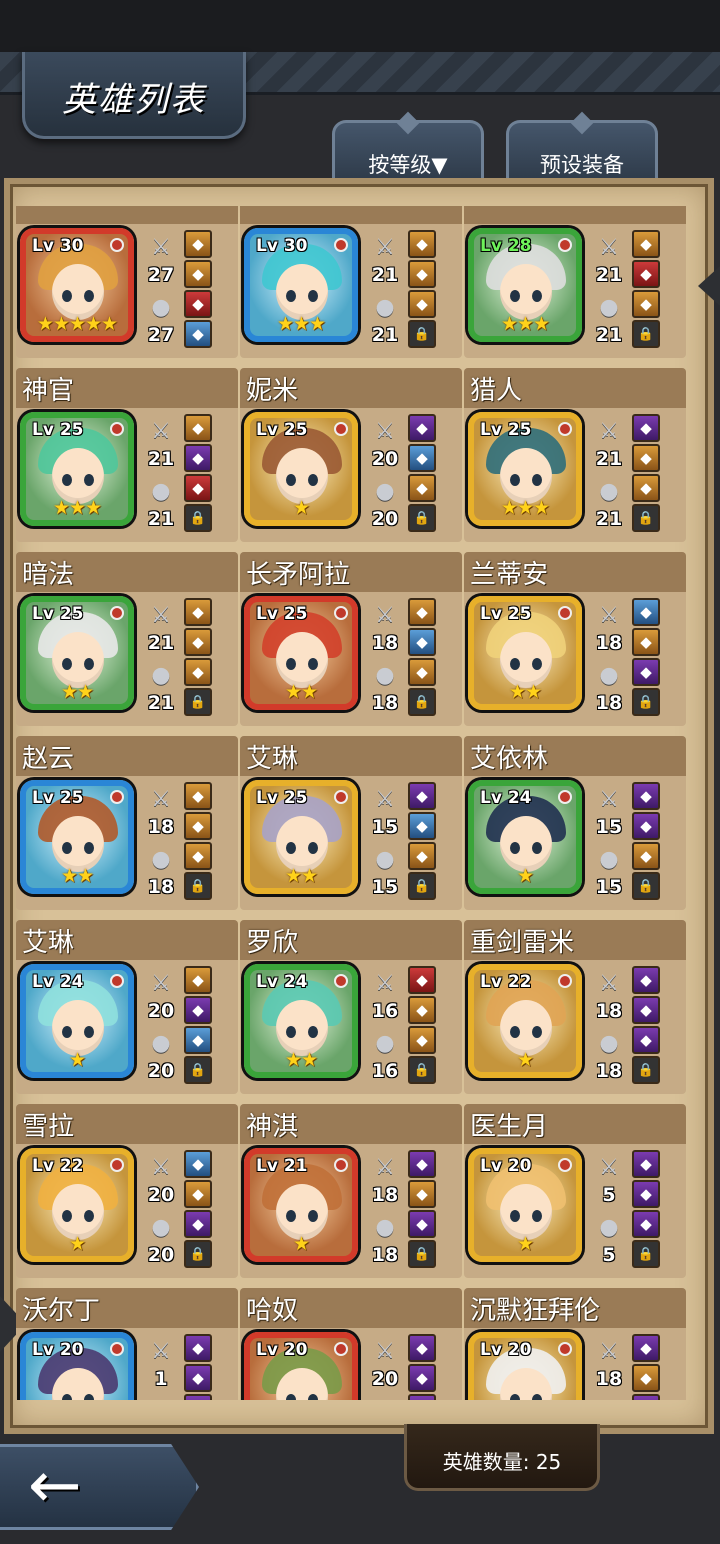 The width and height of the screenshot is (720, 1544). I want to click on hero-card: 医生月 Lv 20 ★ ⚔ 5 ● 5 ◆ ◆ ◆ 🔒, so click(575, 1191).